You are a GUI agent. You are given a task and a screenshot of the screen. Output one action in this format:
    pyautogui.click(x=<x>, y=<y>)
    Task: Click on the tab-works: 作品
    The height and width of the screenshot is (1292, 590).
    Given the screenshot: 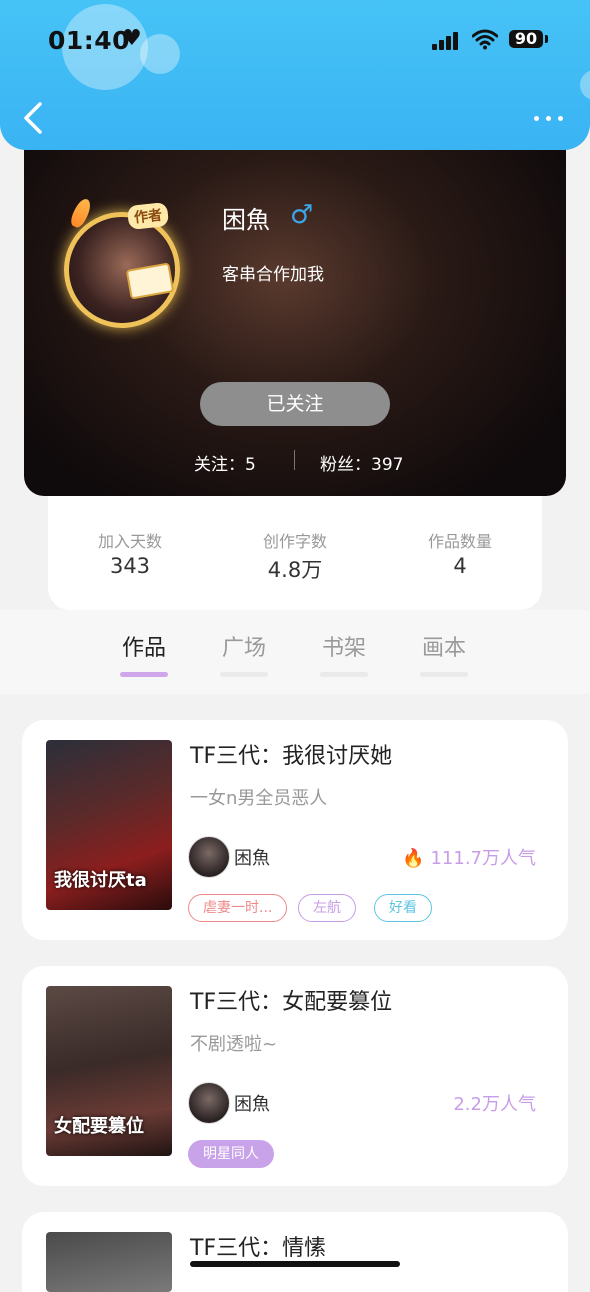 What is the action you would take?
    pyautogui.click(x=144, y=653)
    